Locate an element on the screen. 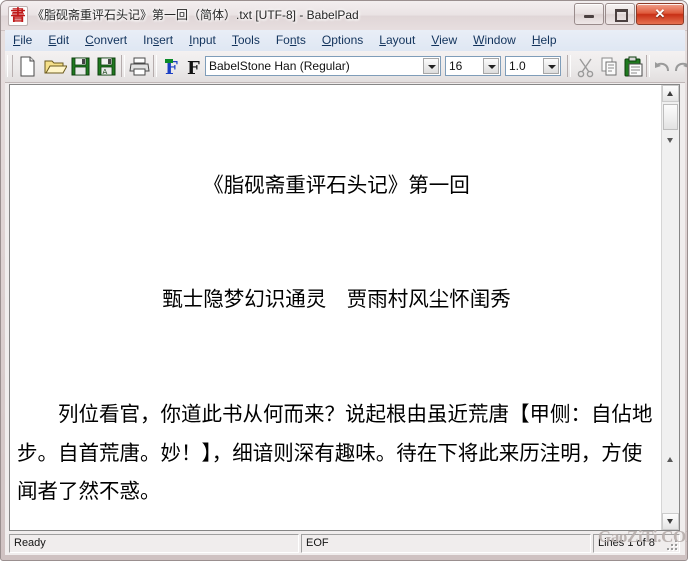 This screenshot has height=561, width=688. font-family-combo: BabelStone Han (Regular) is located at coordinates (323, 66).